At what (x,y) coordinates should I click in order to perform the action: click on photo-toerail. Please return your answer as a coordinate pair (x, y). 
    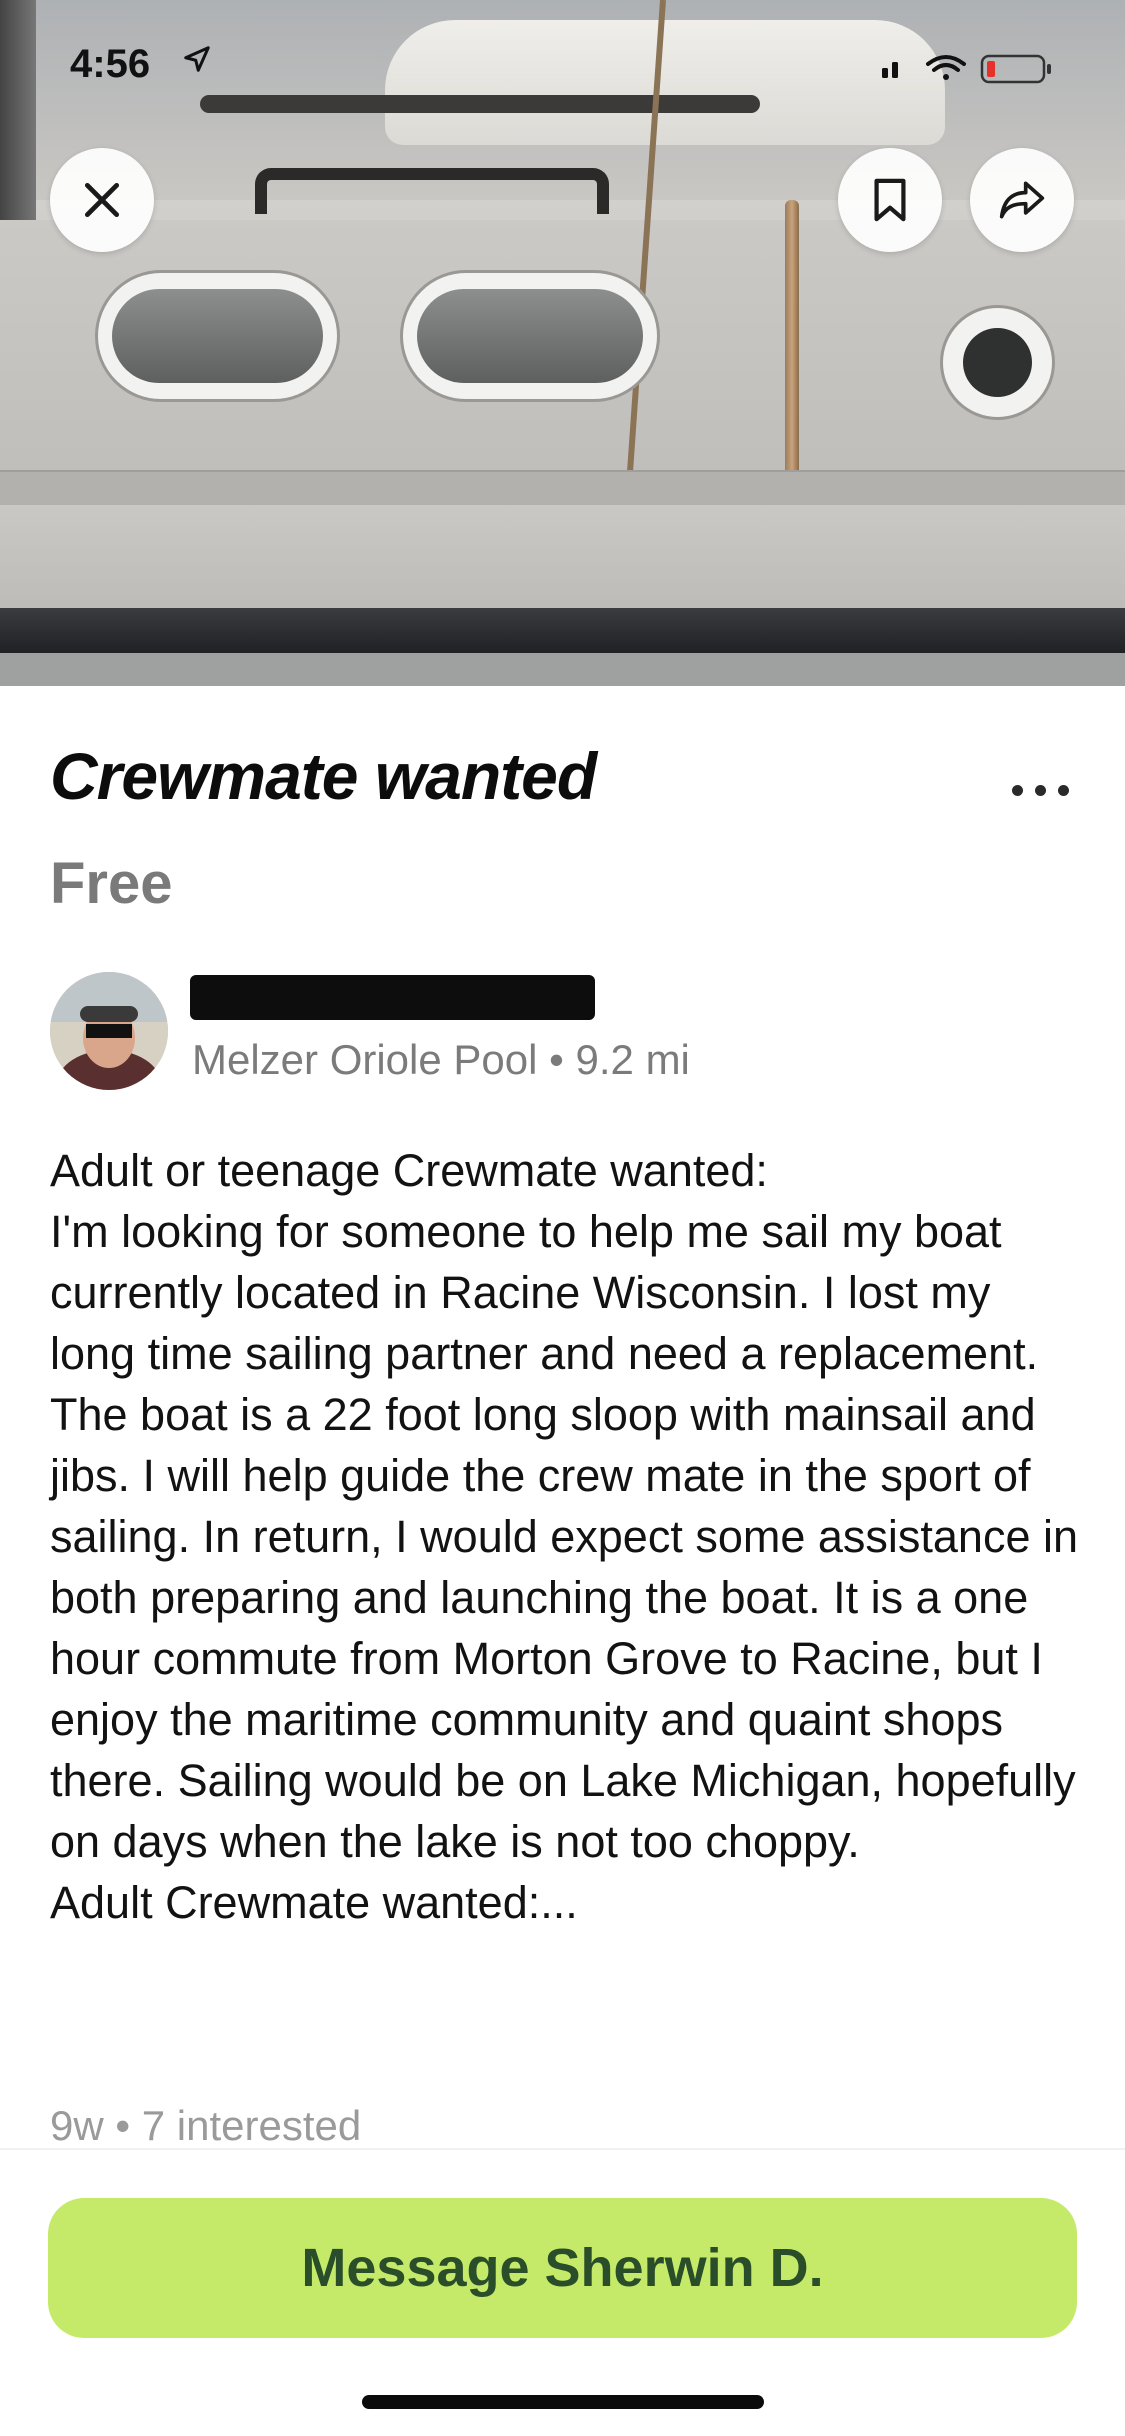
    Looking at the image, I should click on (562, 489).